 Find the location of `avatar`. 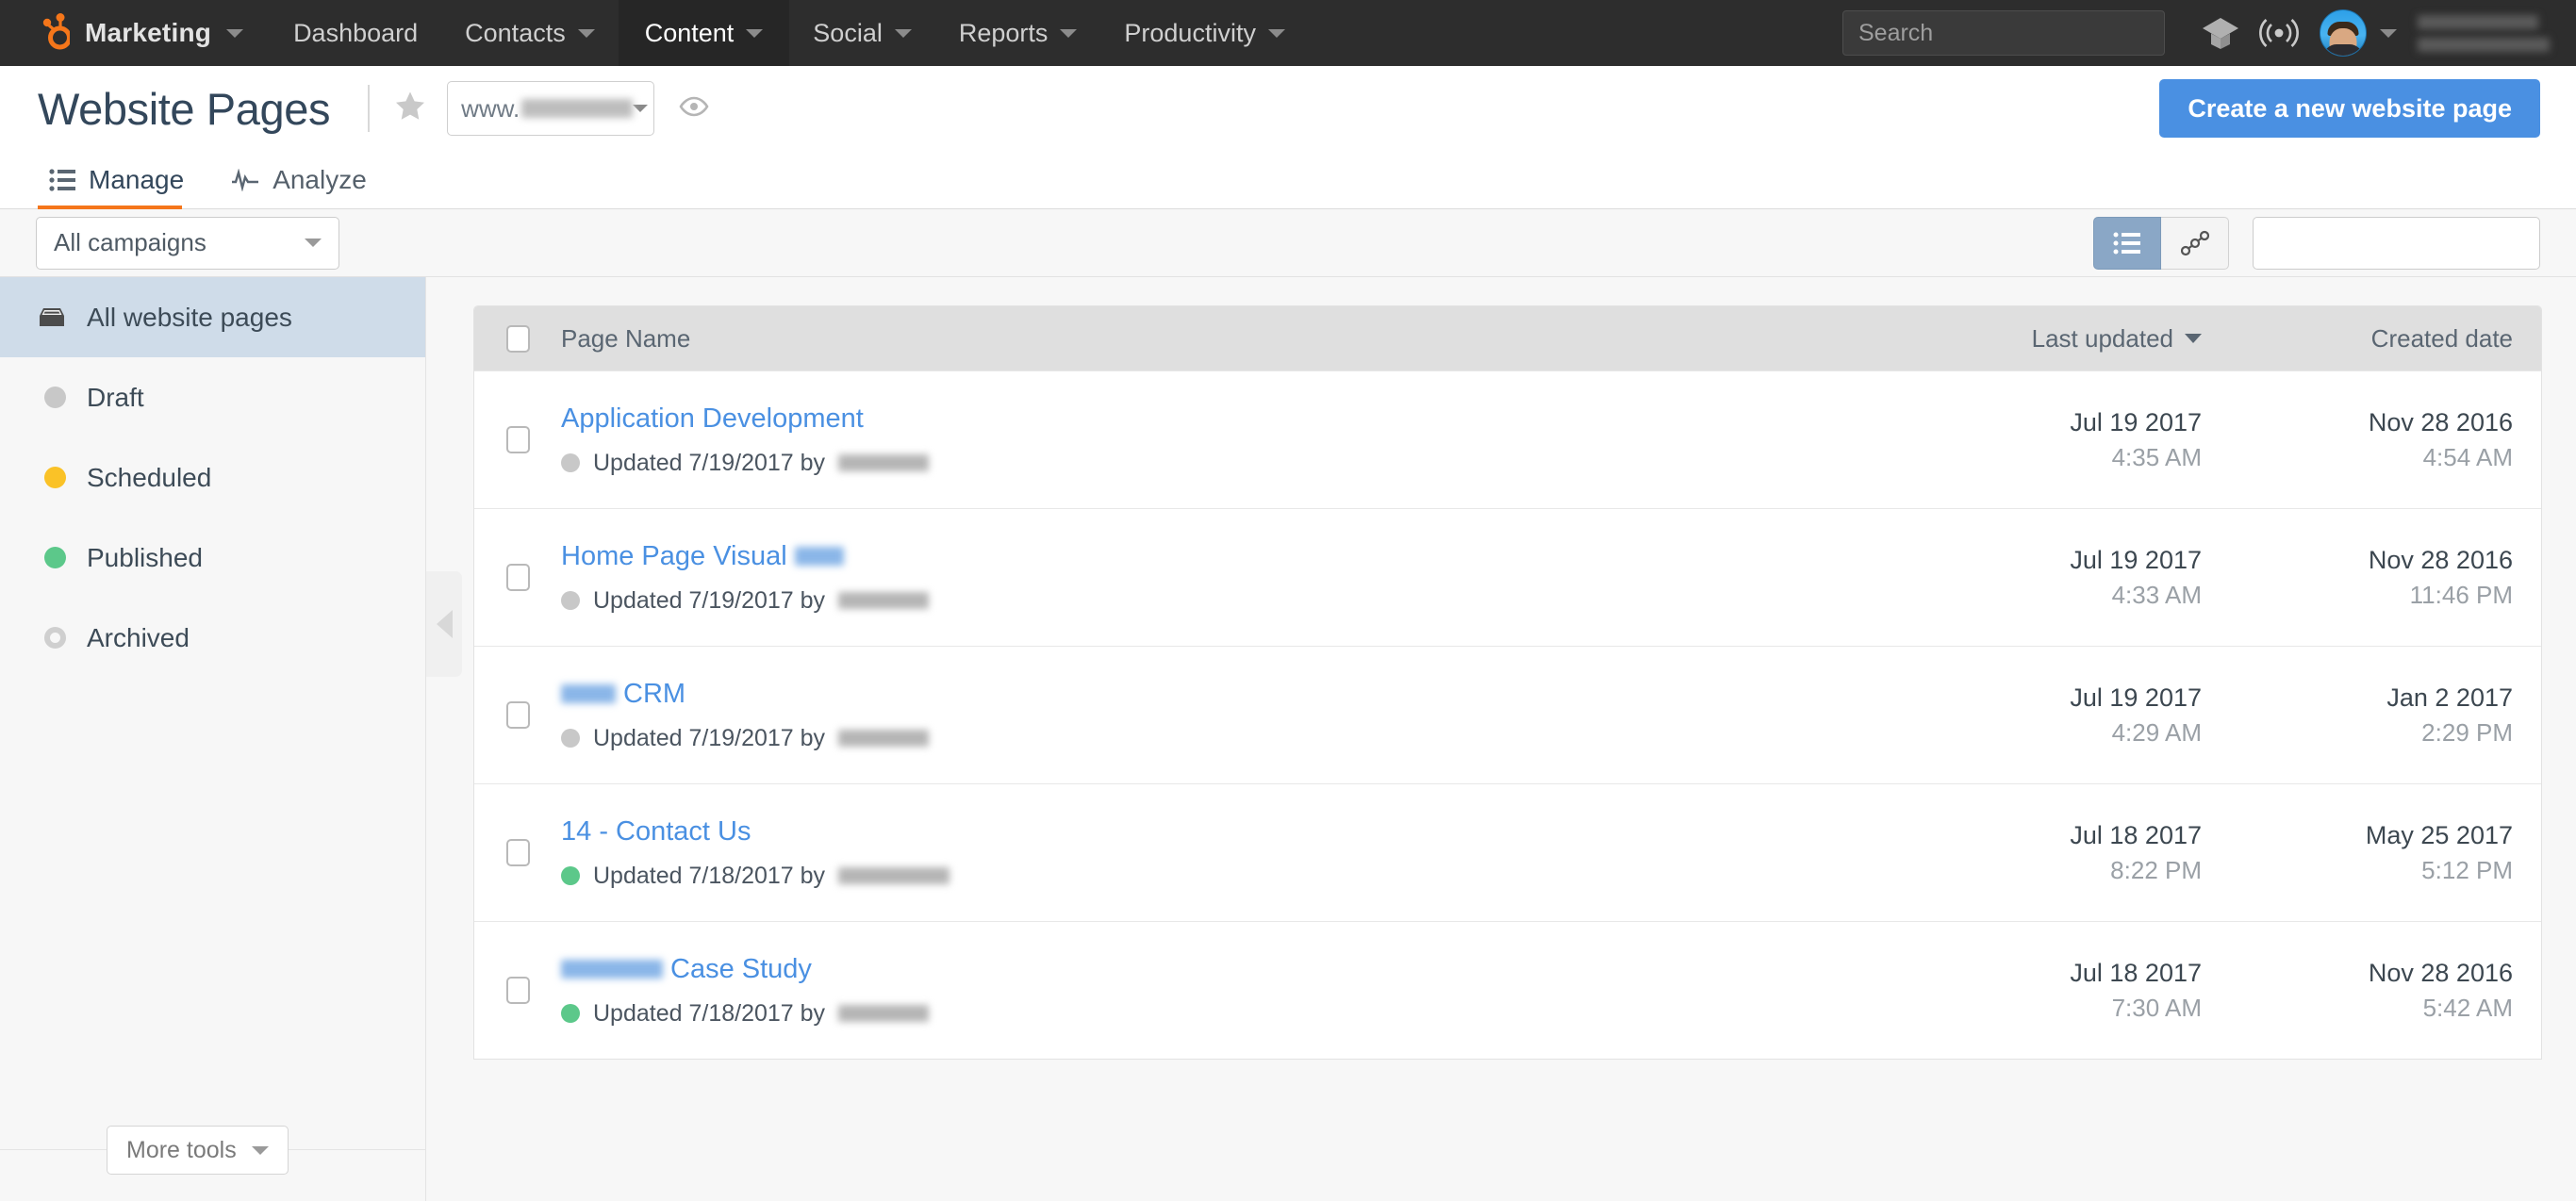

avatar is located at coordinates (2343, 33).